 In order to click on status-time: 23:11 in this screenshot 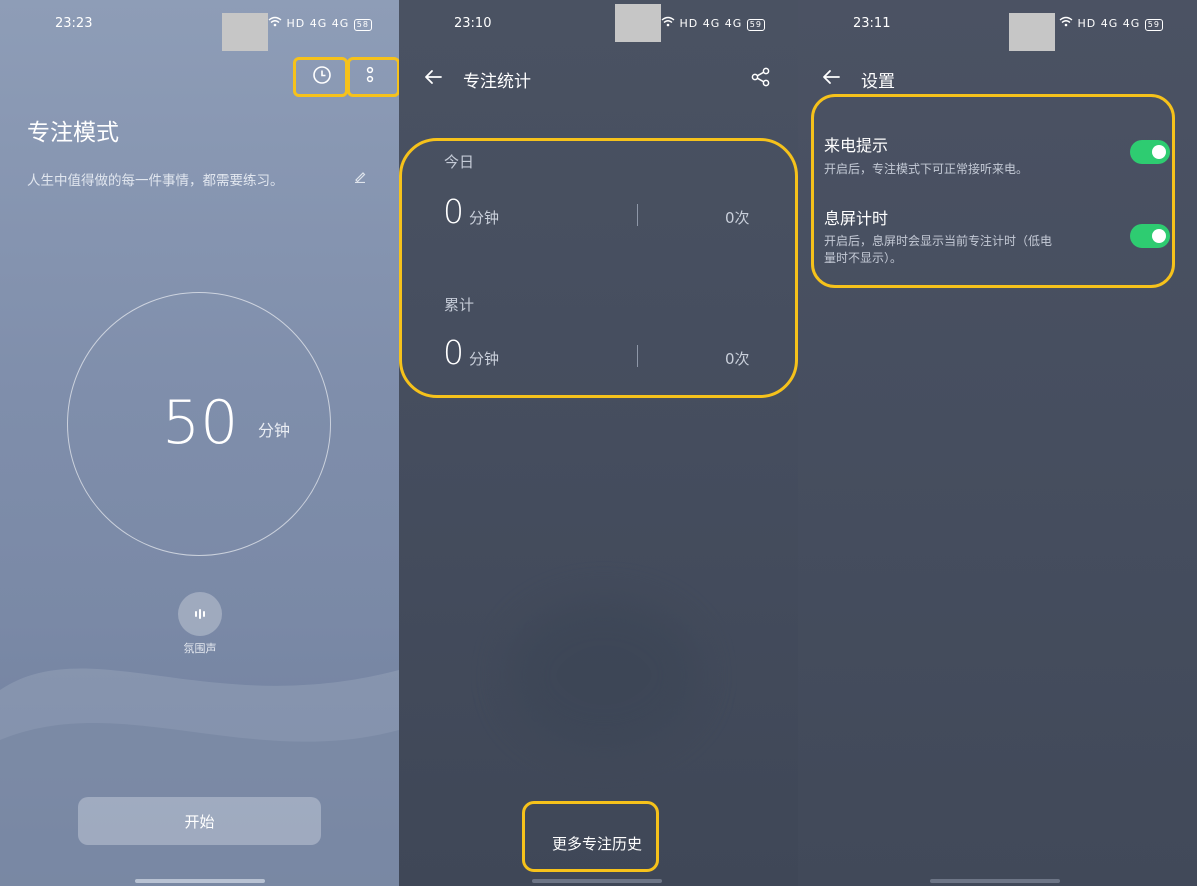, I will do `click(872, 23)`.